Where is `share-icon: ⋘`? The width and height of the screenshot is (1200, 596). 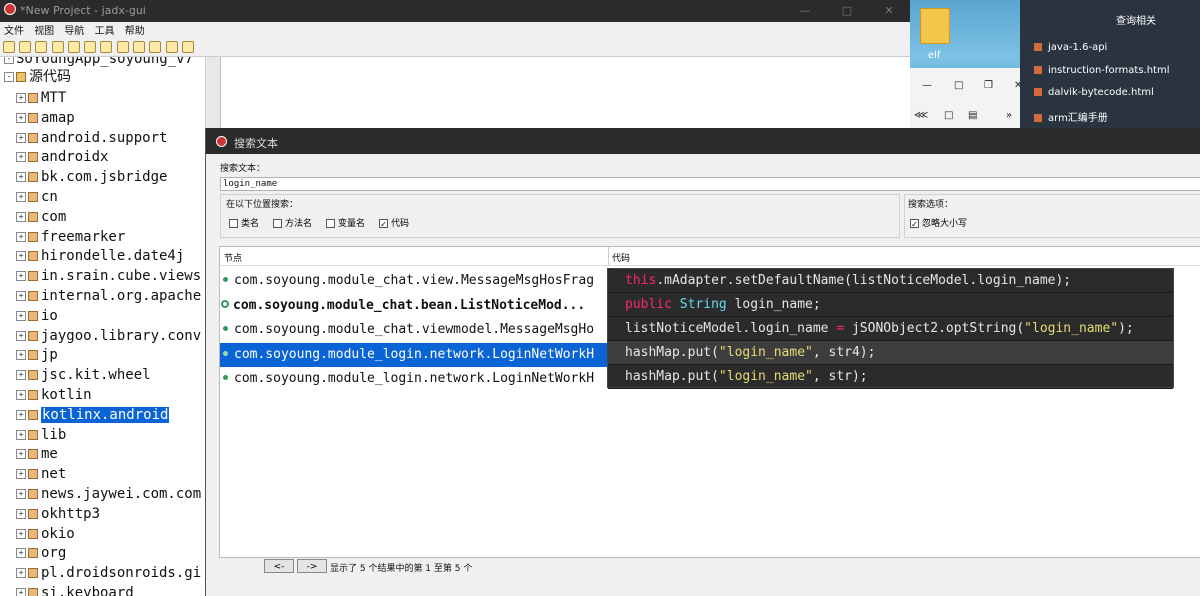
share-icon: ⋘ is located at coordinates (921, 115).